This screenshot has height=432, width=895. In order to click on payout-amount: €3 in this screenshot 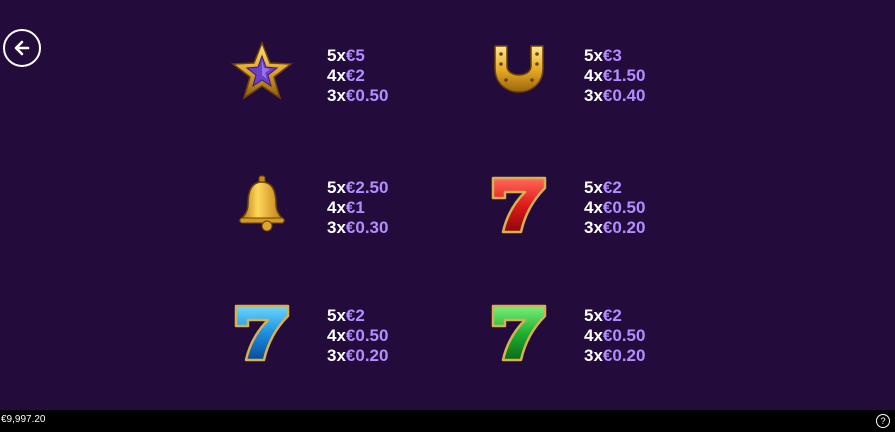, I will do `click(612, 55)`.